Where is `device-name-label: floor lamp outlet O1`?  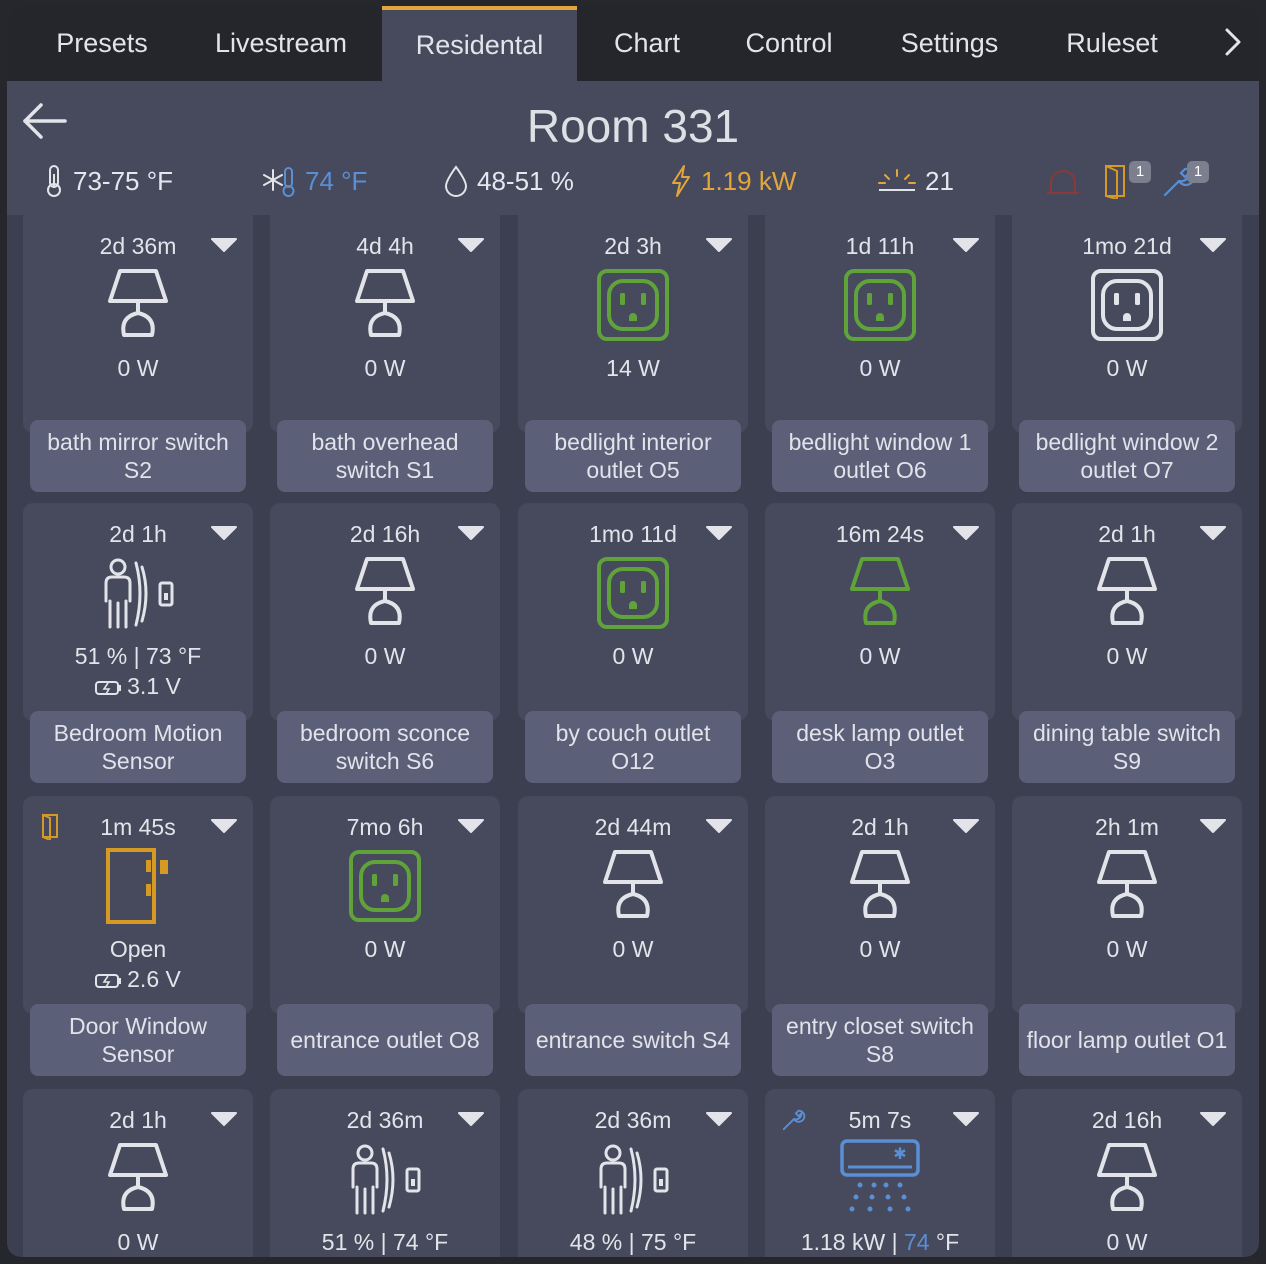 device-name-label: floor lamp outlet O1 is located at coordinates (1127, 1040).